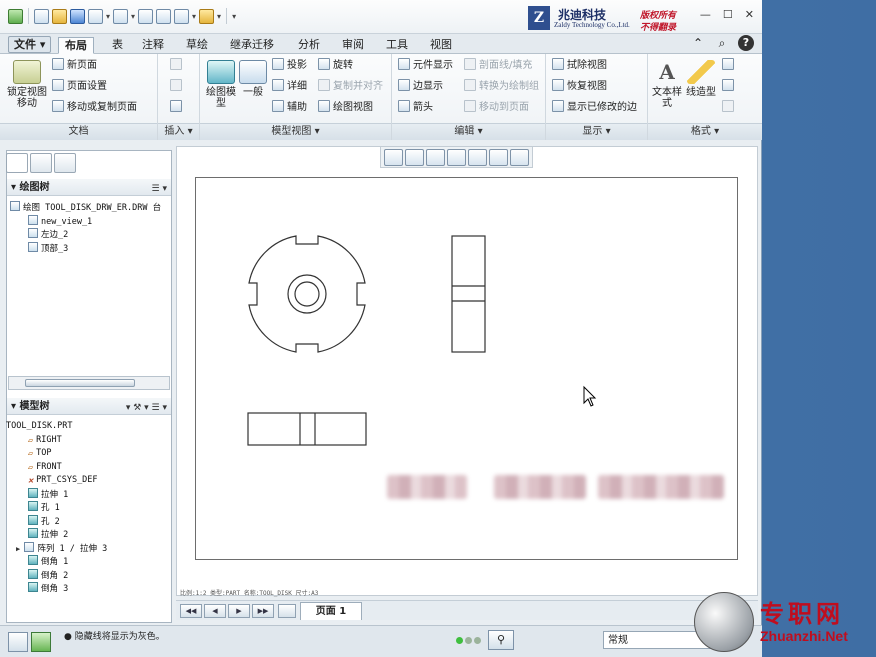 This screenshot has width=876, height=657. Describe the element at coordinates (146, 408) in the screenshot. I see `model-tree-tools-icon: ▾ ⚒ ▾ ☰ ▾` at that location.